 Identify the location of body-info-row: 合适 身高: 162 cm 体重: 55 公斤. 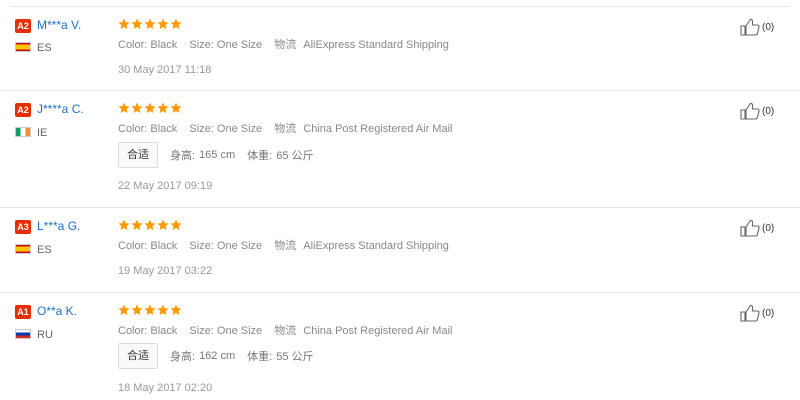
(222, 356).